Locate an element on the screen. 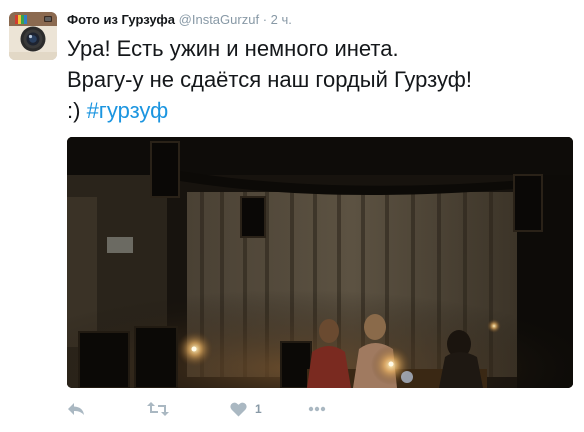  author-name: Фото из Гурзуфа is located at coordinates (121, 19).